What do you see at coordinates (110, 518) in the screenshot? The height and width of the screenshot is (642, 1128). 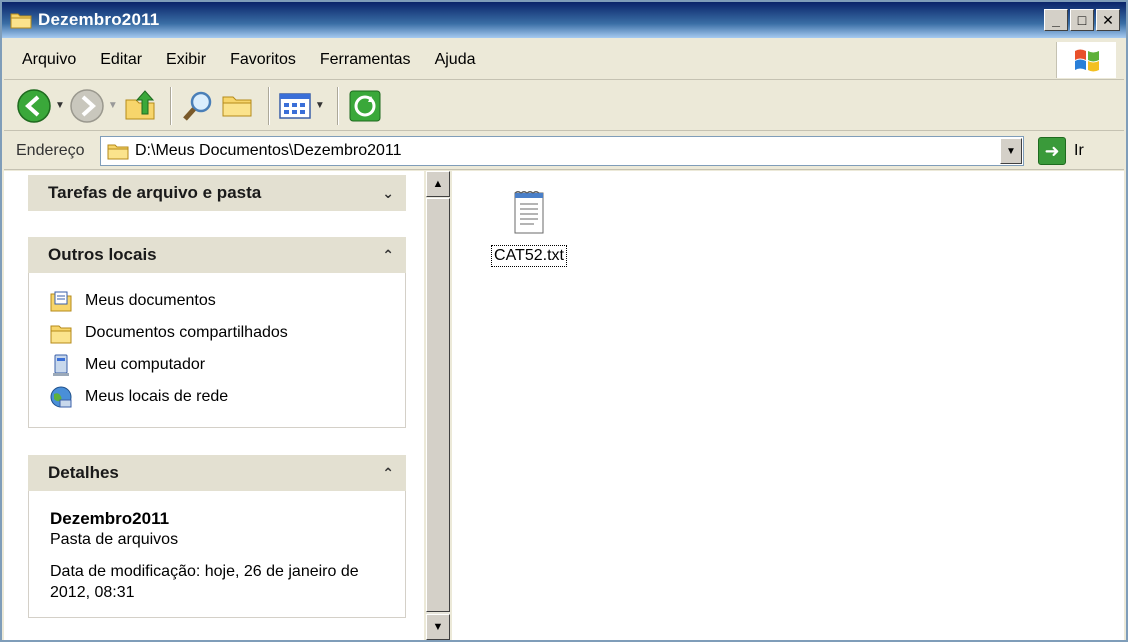 I see `details-name: Dezembro2011` at bounding box center [110, 518].